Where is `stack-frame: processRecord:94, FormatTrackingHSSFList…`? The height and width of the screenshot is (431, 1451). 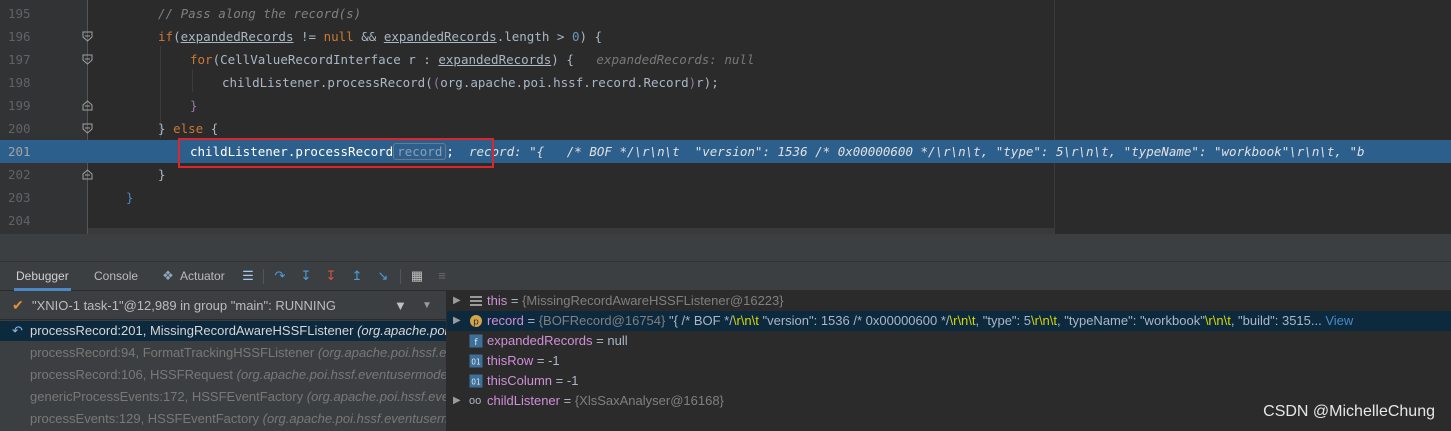 stack-frame: processRecord:94, FormatTrackingHSSFList… is located at coordinates (223, 353).